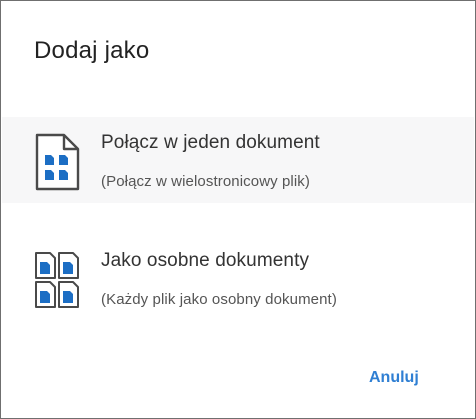 This screenshot has width=476, height=419. What do you see at coordinates (205, 260) in the screenshot?
I see `option-title: Jako osobne dokumenty` at bounding box center [205, 260].